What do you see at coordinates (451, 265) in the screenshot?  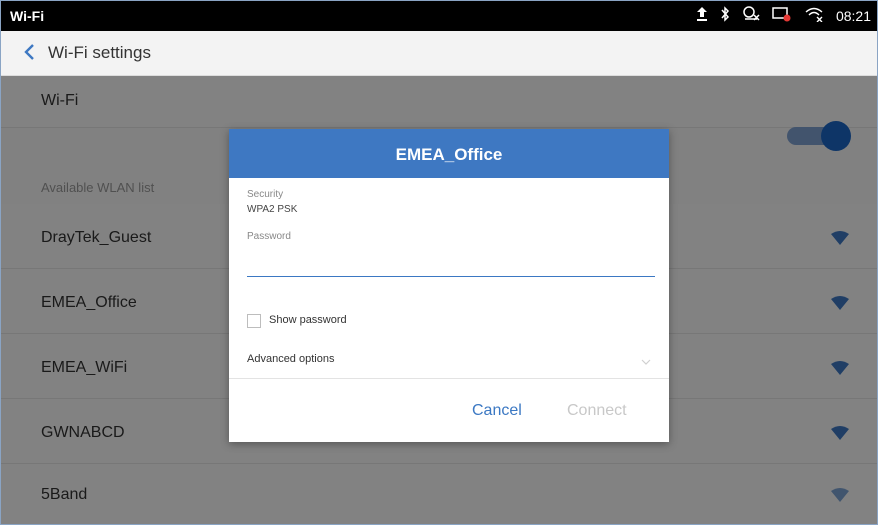 I see `password-input` at bounding box center [451, 265].